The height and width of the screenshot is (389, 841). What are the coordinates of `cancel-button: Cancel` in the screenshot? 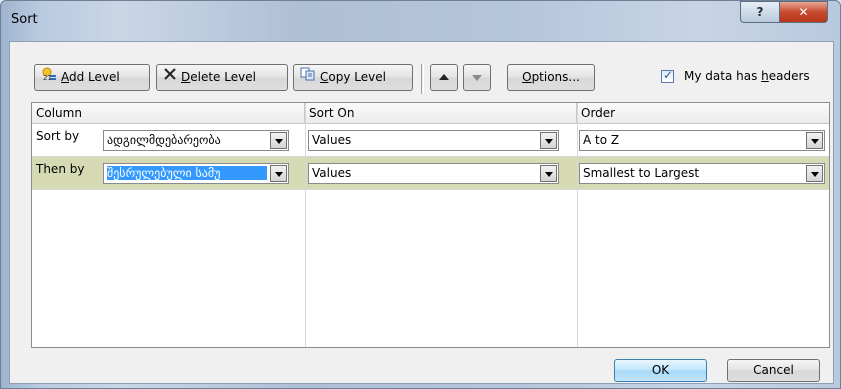 It's located at (773, 370).